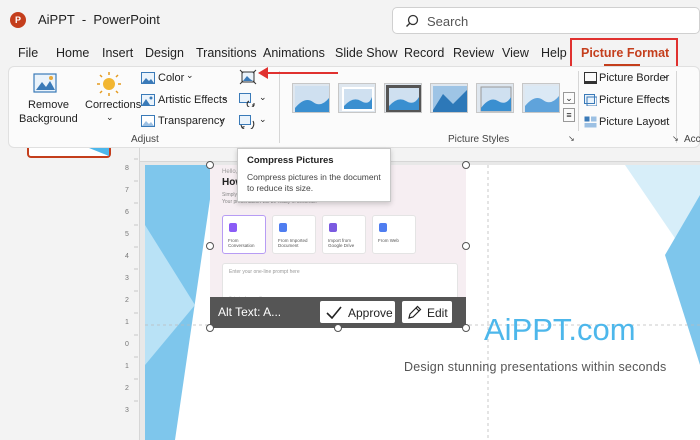 This screenshot has width=700, height=440. What do you see at coordinates (294, 53) in the screenshot?
I see `tab-animations: Animations` at bounding box center [294, 53].